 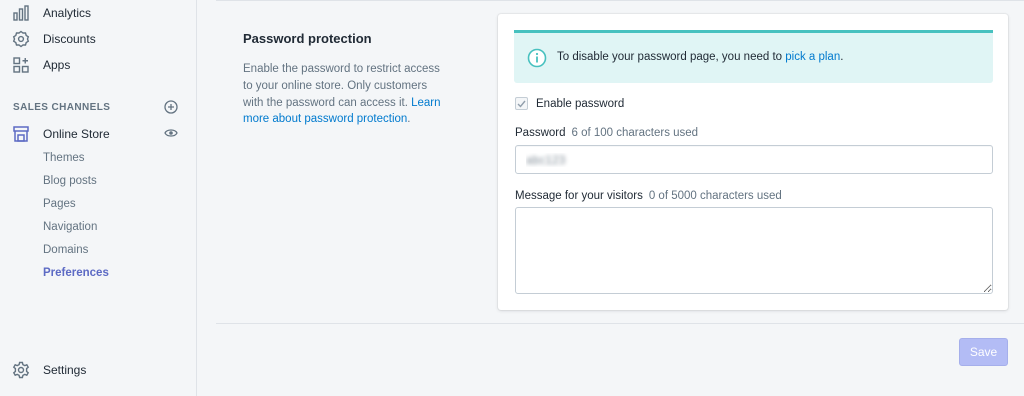 What do you see at coordinates (98, 13) in the screenshot?
I see `sidebar-item-analytics: Analytics` at bounding box center [98, 13].